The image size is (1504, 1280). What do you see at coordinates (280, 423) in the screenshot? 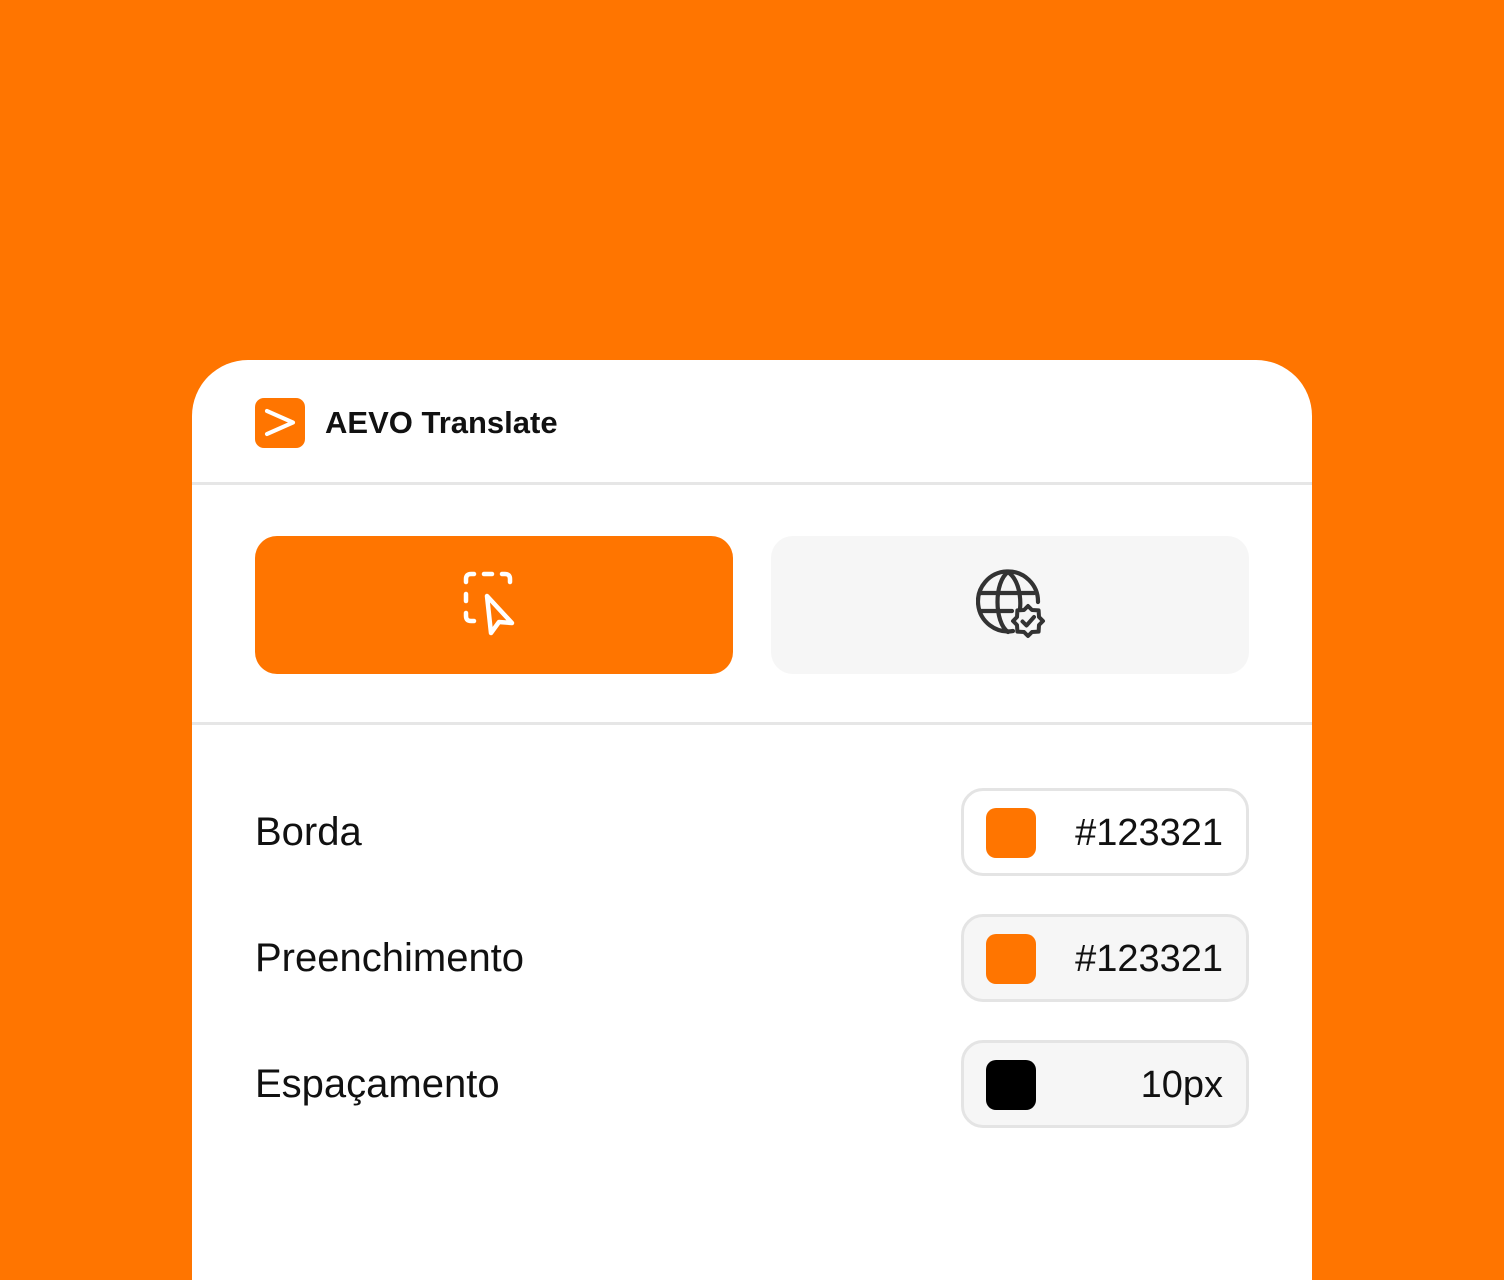
I see `app-logo-icon` at bounding box center [280, 423].